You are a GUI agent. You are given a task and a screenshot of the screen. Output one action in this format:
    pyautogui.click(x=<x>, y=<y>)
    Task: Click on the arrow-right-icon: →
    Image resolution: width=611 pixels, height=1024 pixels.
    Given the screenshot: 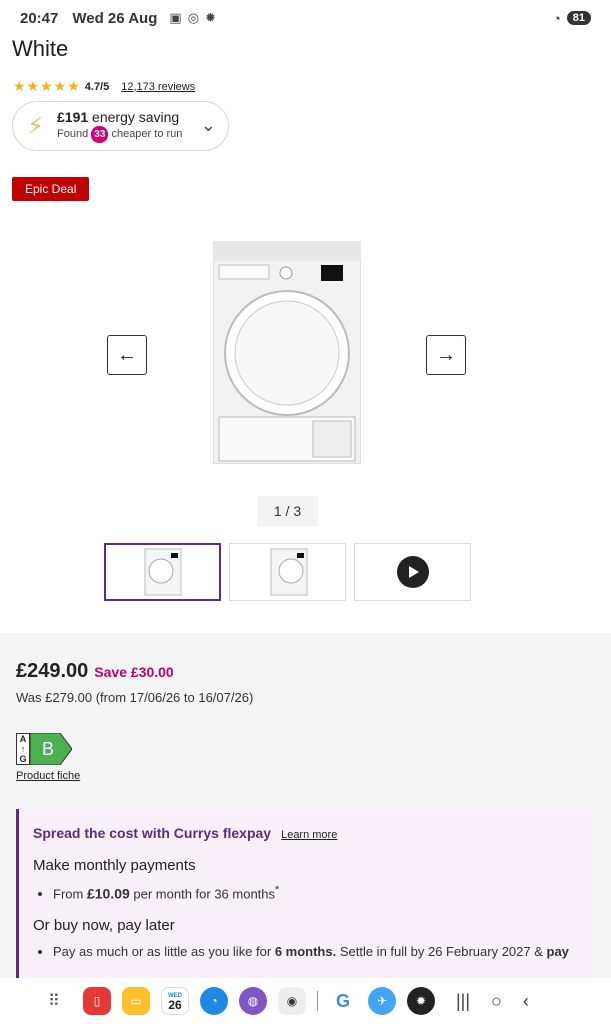 What is the action you would take?
    pyautogui.click(x=446, y=354)
    